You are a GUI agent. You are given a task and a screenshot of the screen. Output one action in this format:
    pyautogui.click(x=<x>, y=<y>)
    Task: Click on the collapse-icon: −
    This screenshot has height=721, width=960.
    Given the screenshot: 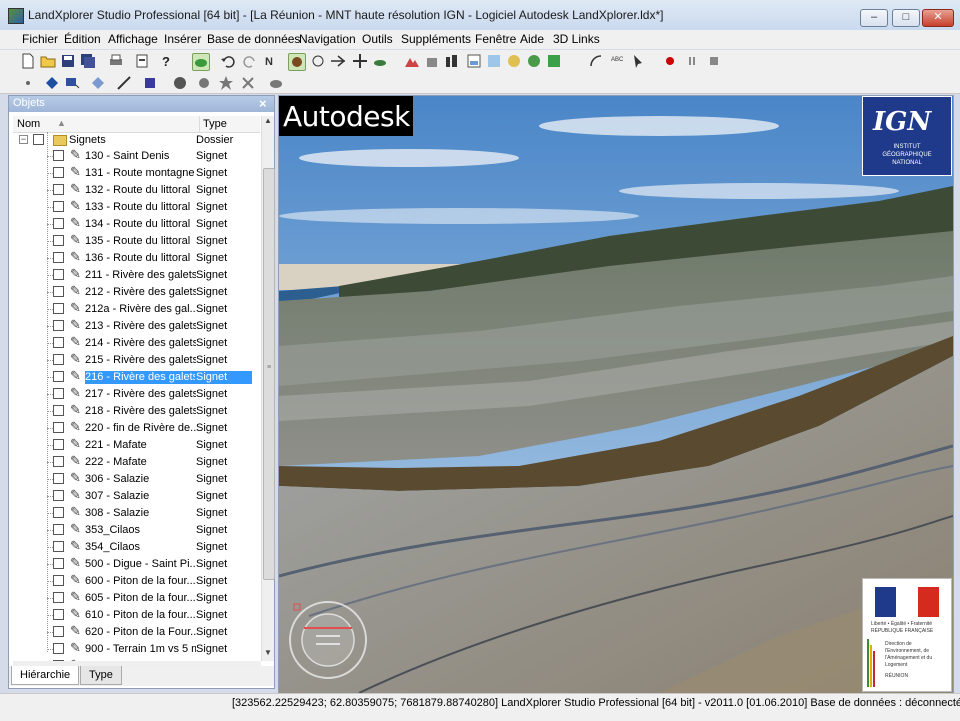 What is the action you would take?
    pyautogui.click(x=23, y=139)
    